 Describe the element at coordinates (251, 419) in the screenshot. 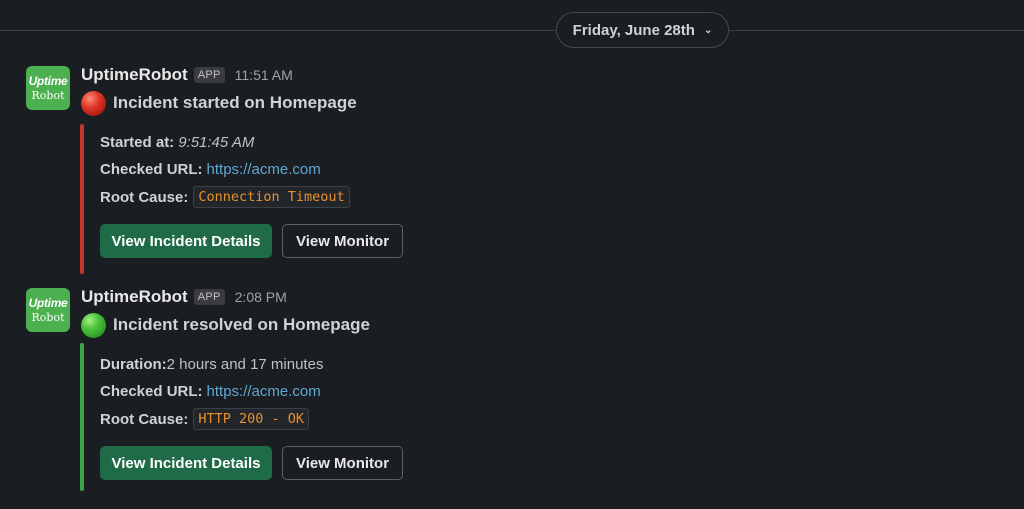

I see `root-cause-code: HTTP 200 - OK` at that location.